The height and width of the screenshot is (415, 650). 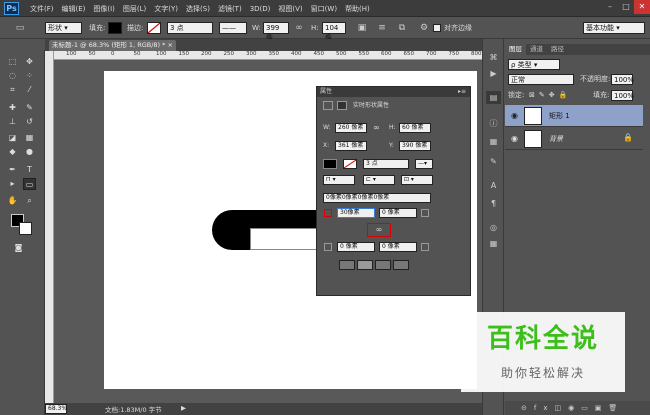 I want to click on brush-panel-icon: ✎, so click(x=493, y=161).